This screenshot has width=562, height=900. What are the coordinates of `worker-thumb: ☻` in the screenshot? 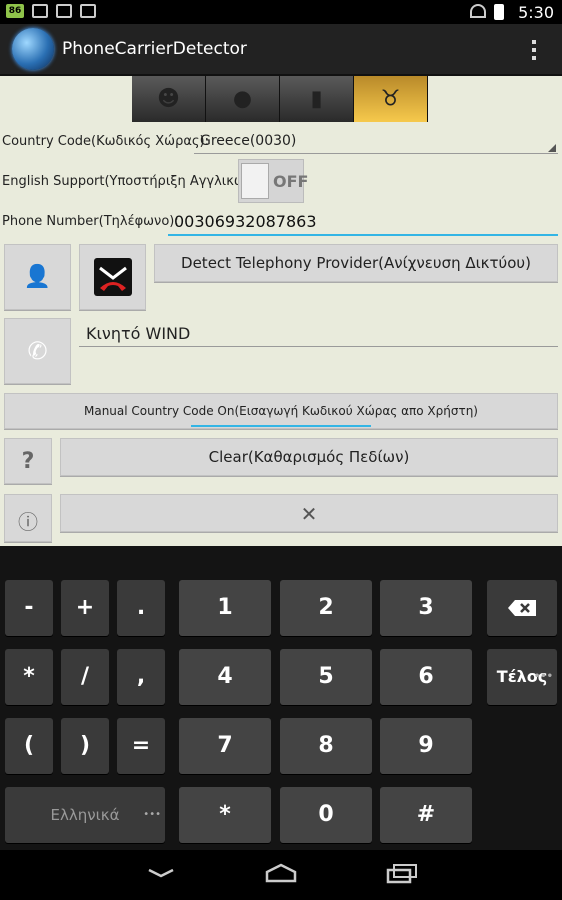 It's located at (169, 99).